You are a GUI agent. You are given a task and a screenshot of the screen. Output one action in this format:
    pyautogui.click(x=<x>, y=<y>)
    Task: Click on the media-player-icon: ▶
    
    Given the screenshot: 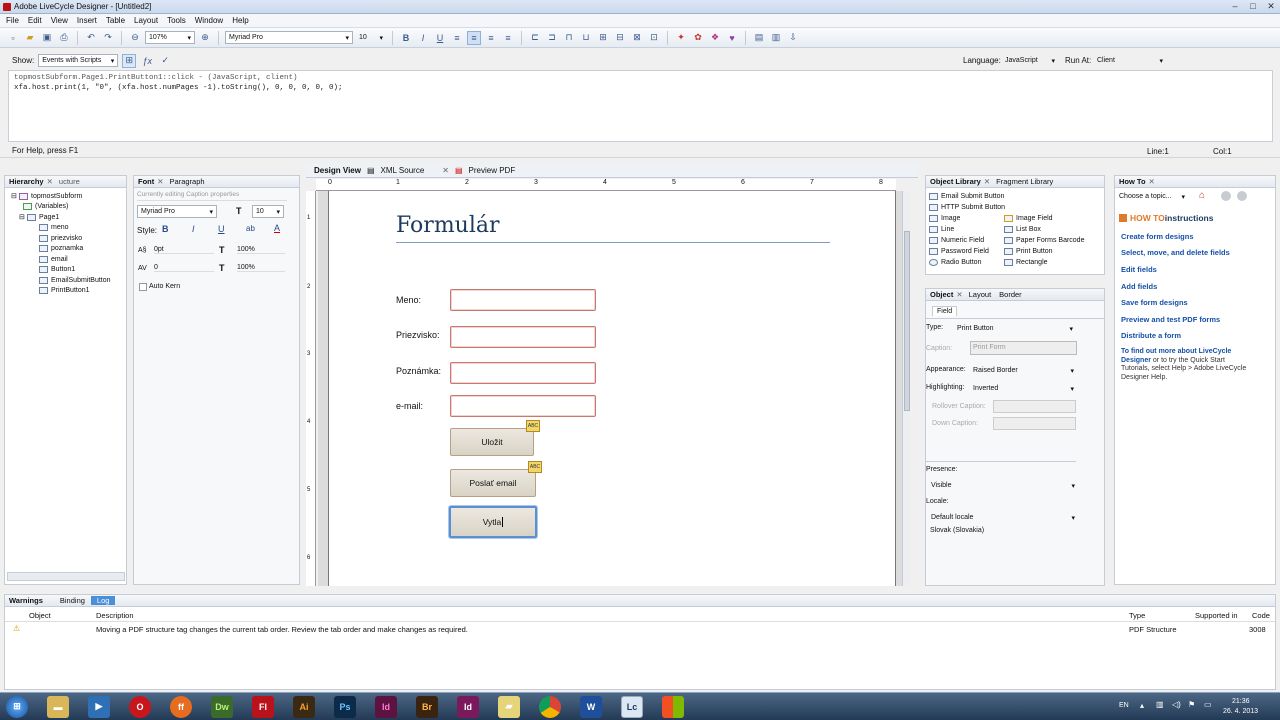 What is the action you would take?
    pyautogui.click(x=99, y=706)
    